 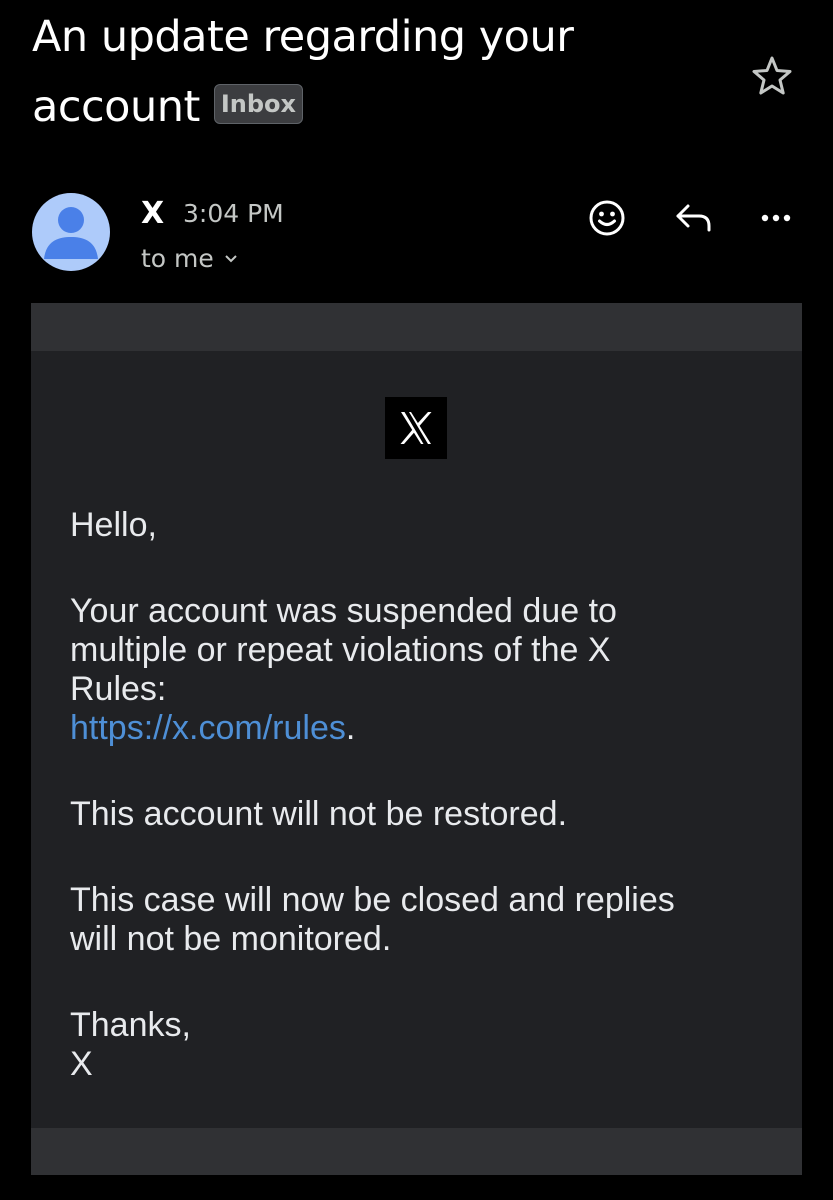 What do you see at coordinates (420, 728) in the screenshot?
I see `rules-link-line: https://x.com/rules.` at bounding box center [420, 728].